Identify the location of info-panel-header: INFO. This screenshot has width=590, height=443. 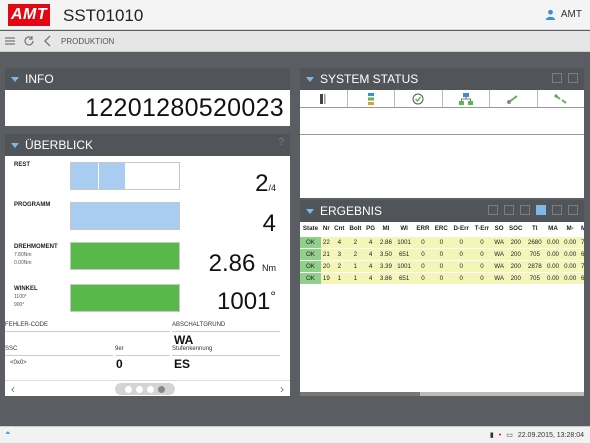
(147, 79).